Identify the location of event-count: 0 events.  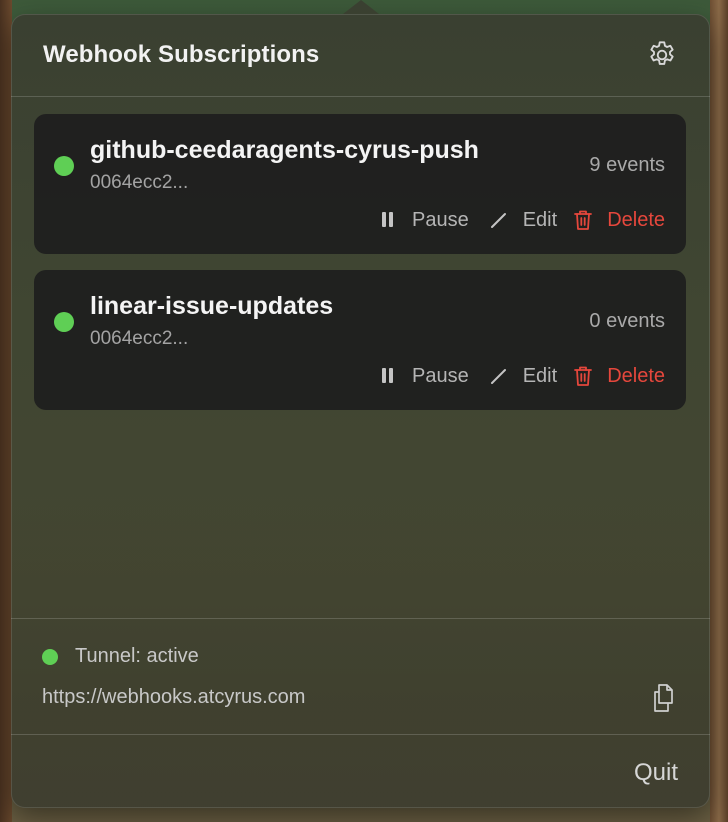
(627, 321).